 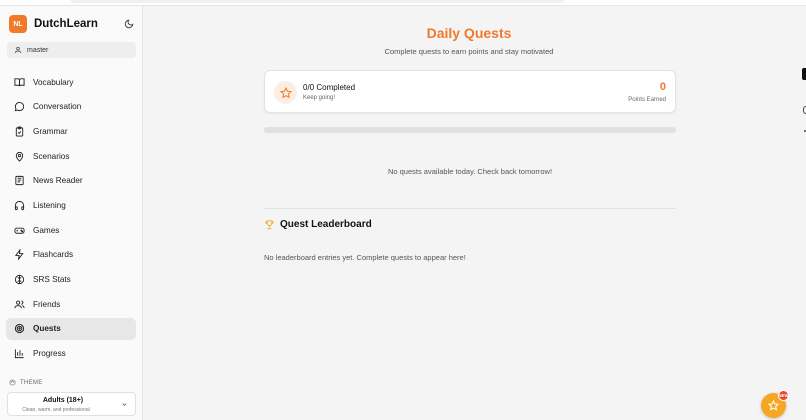 What do you see at coordinates (19, 205) in the screenshot?
I see `headphones-icon` at bounding box center [19, 205].